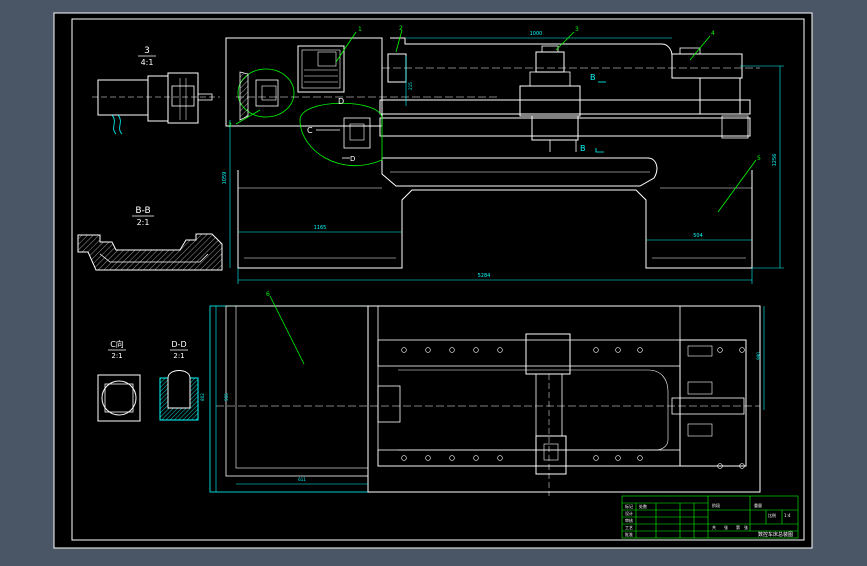  I want to click on section-bb-title: B-B, so click(142, 211).